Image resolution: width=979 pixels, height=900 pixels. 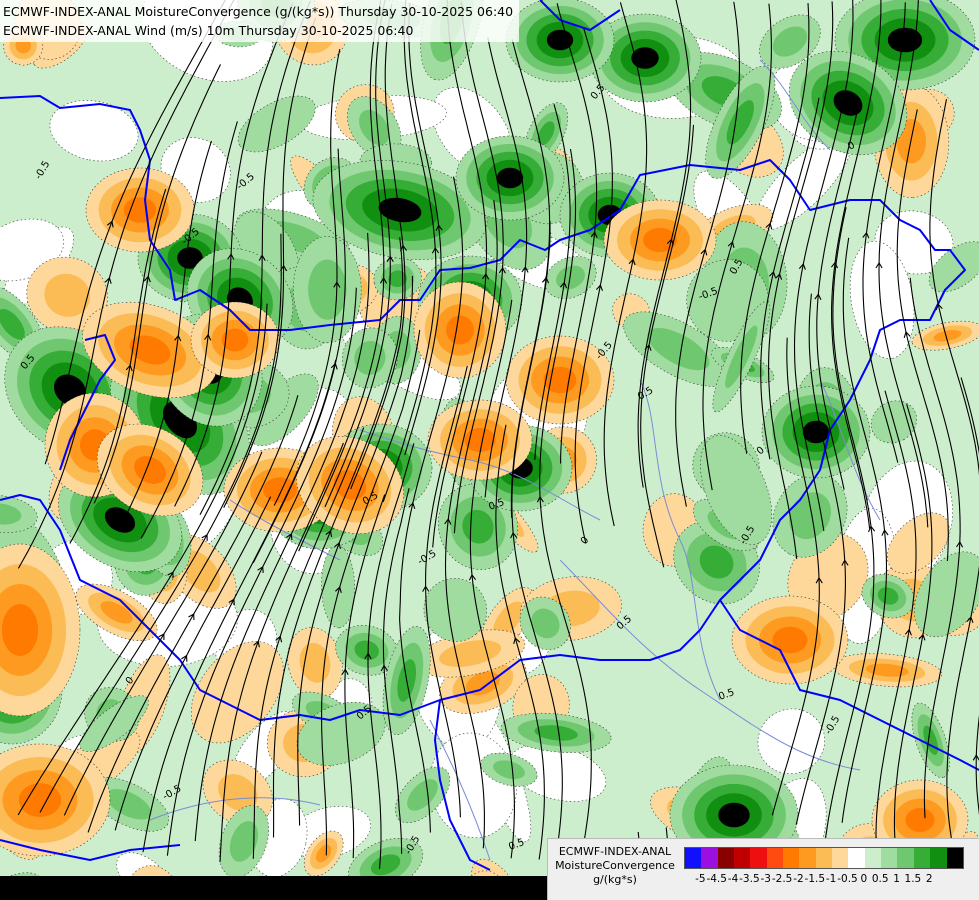 I want to click on legend-color-bar, so click(x=824, y=858).